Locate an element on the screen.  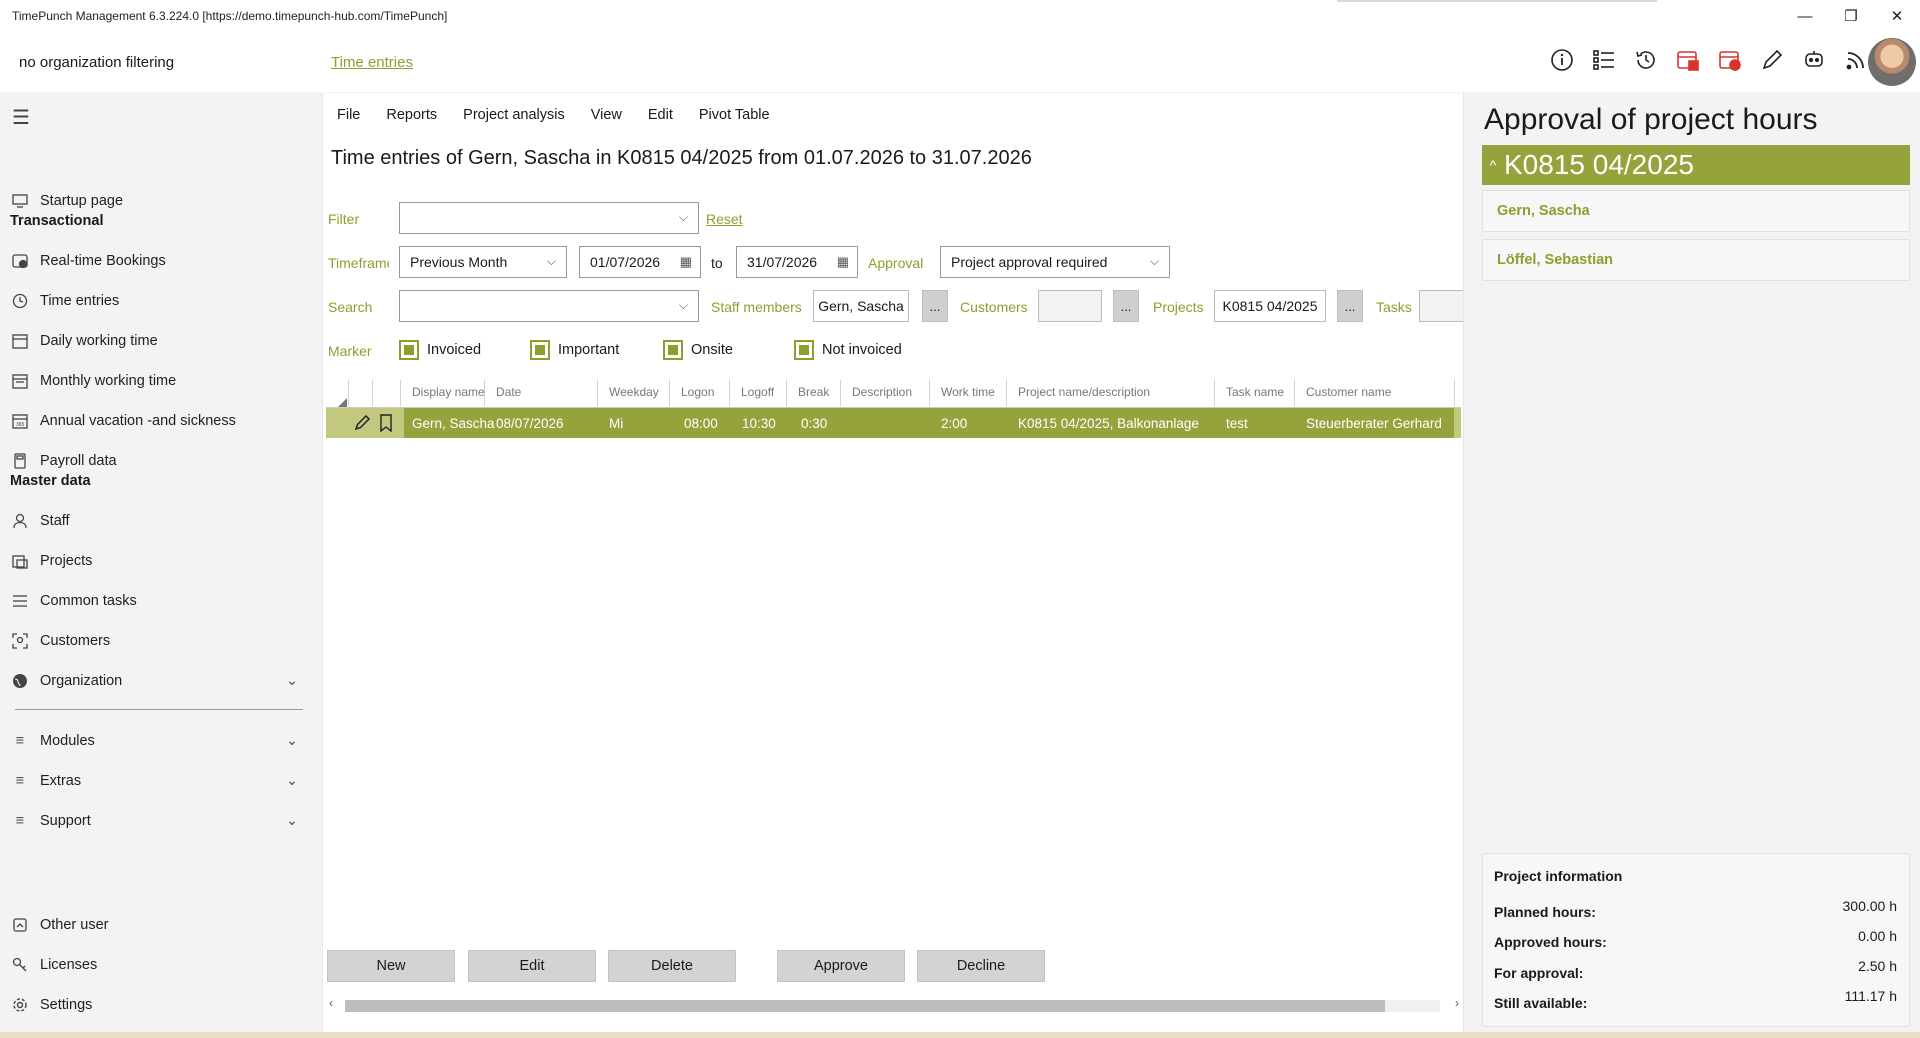
marker-invoiced-checkbox: Invoiced is located at coordinates (440, 350).